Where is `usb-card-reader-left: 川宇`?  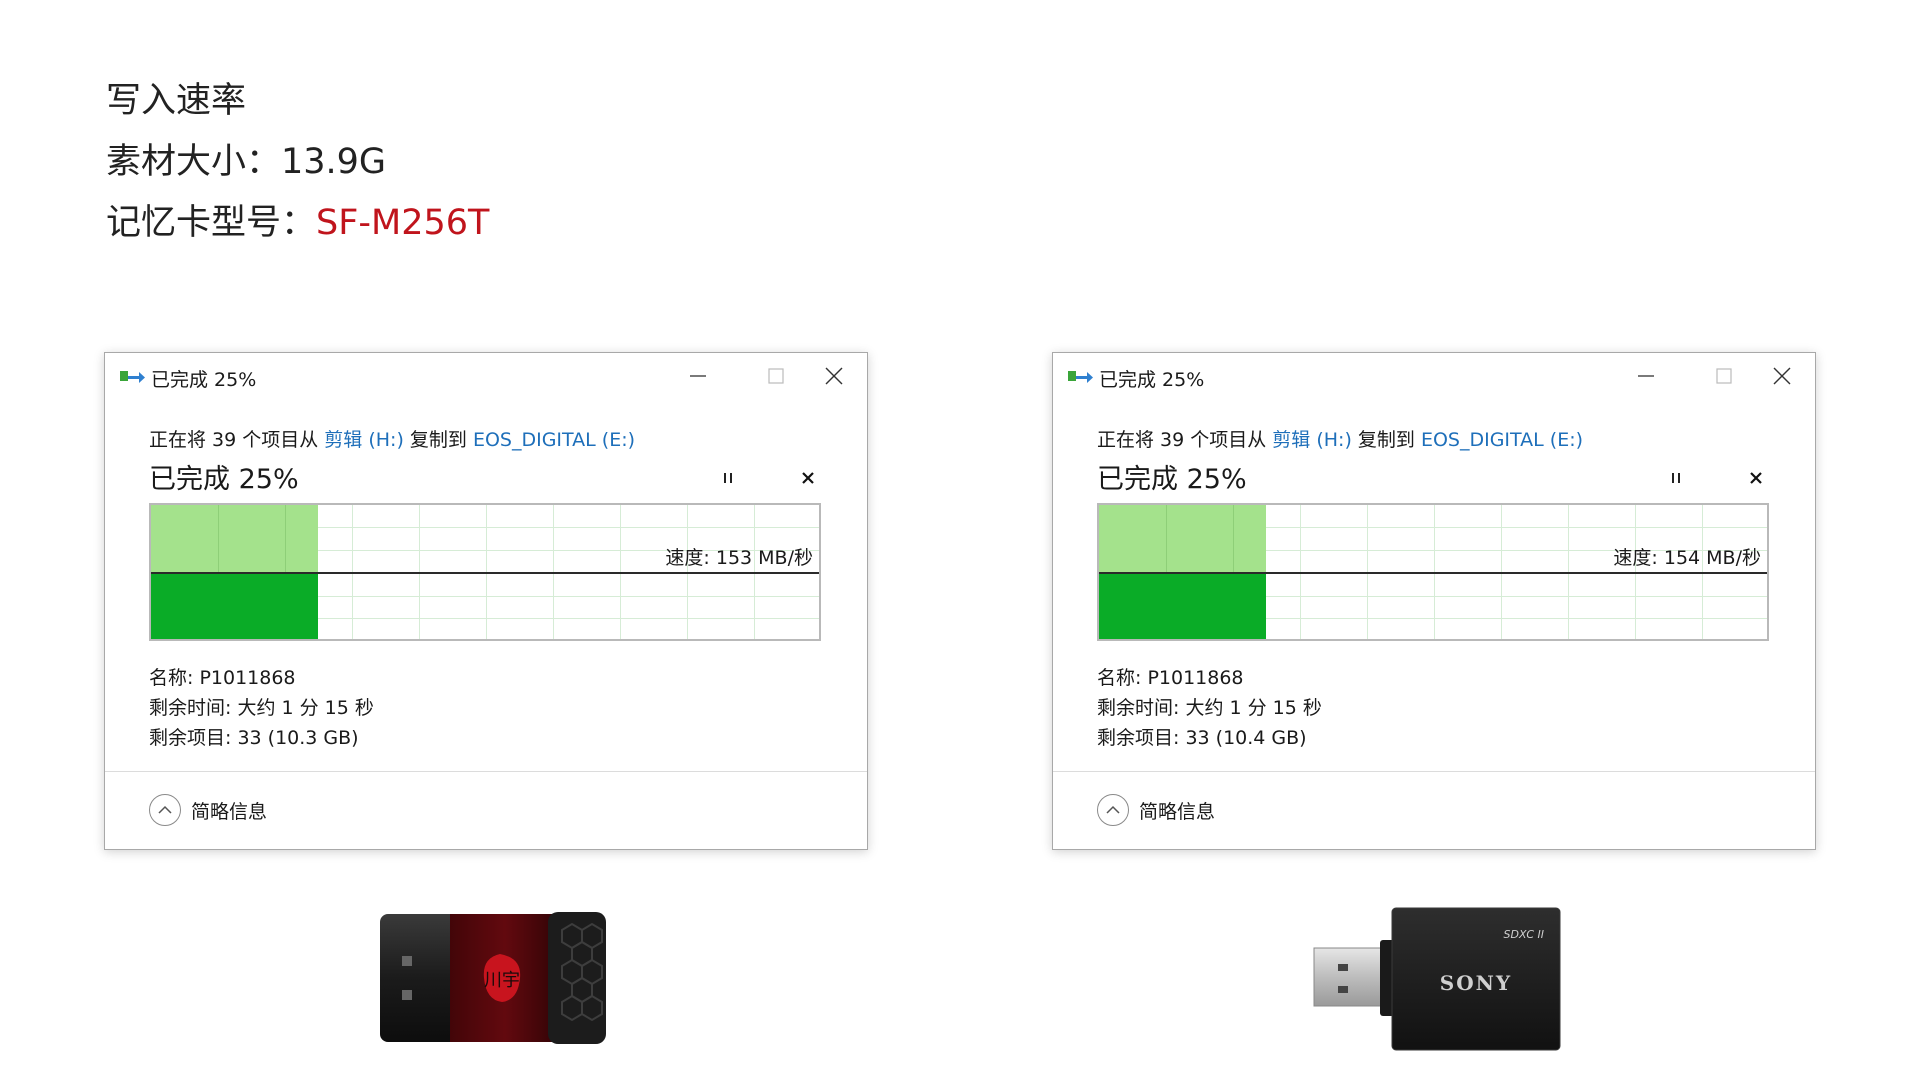 usb-card-reader-left: 川宇 is located at coordinates (493, 978).